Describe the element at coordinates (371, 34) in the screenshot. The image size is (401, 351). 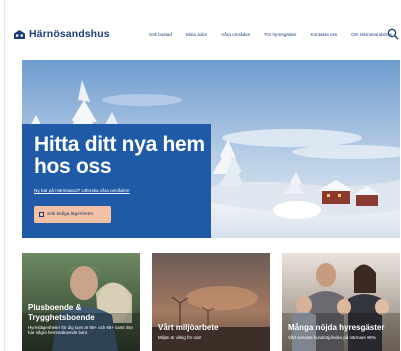
I see `nav-item-om-harnosandshus: Om Härnösandshus` at that location.